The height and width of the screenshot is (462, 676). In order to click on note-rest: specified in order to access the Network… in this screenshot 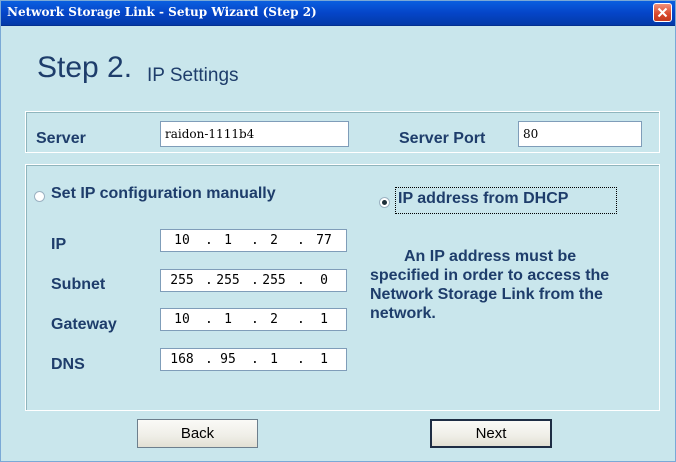, I will do `click(490, 294)`.